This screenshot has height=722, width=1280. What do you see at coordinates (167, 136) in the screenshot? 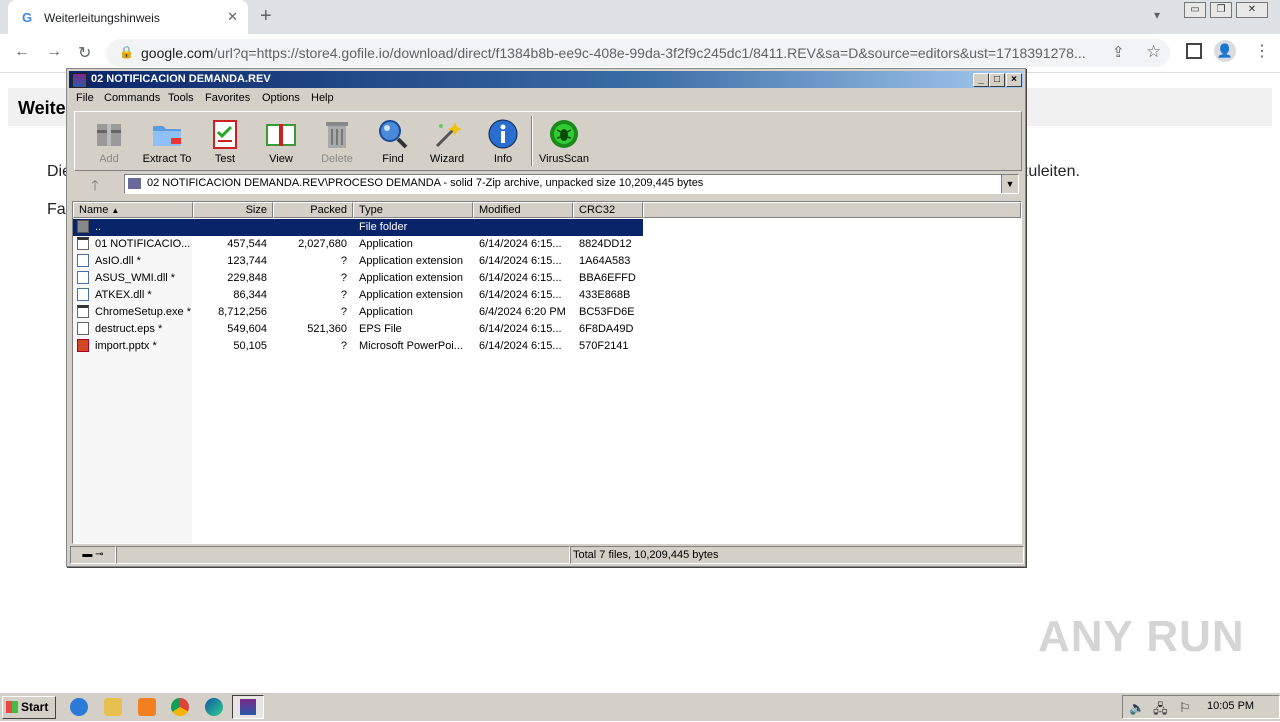
I see `extract-to-icon` at bounding box center [167, 136].